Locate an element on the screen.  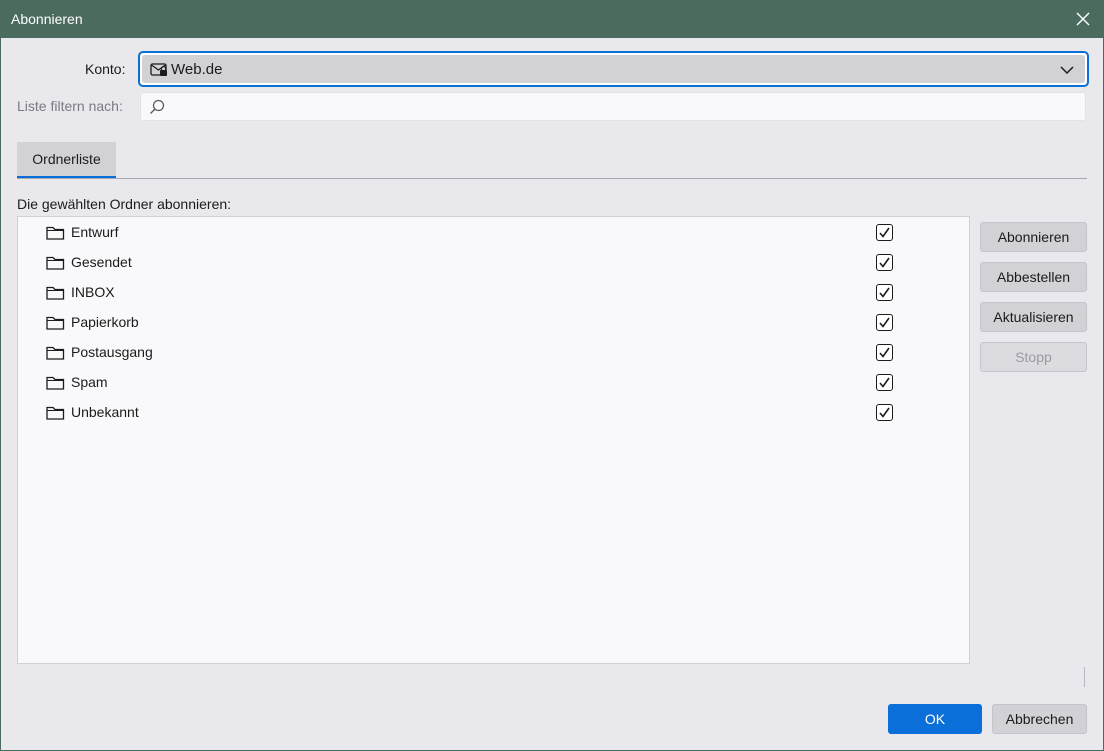
account-label: Konto: is located at coordinates (105, 69).